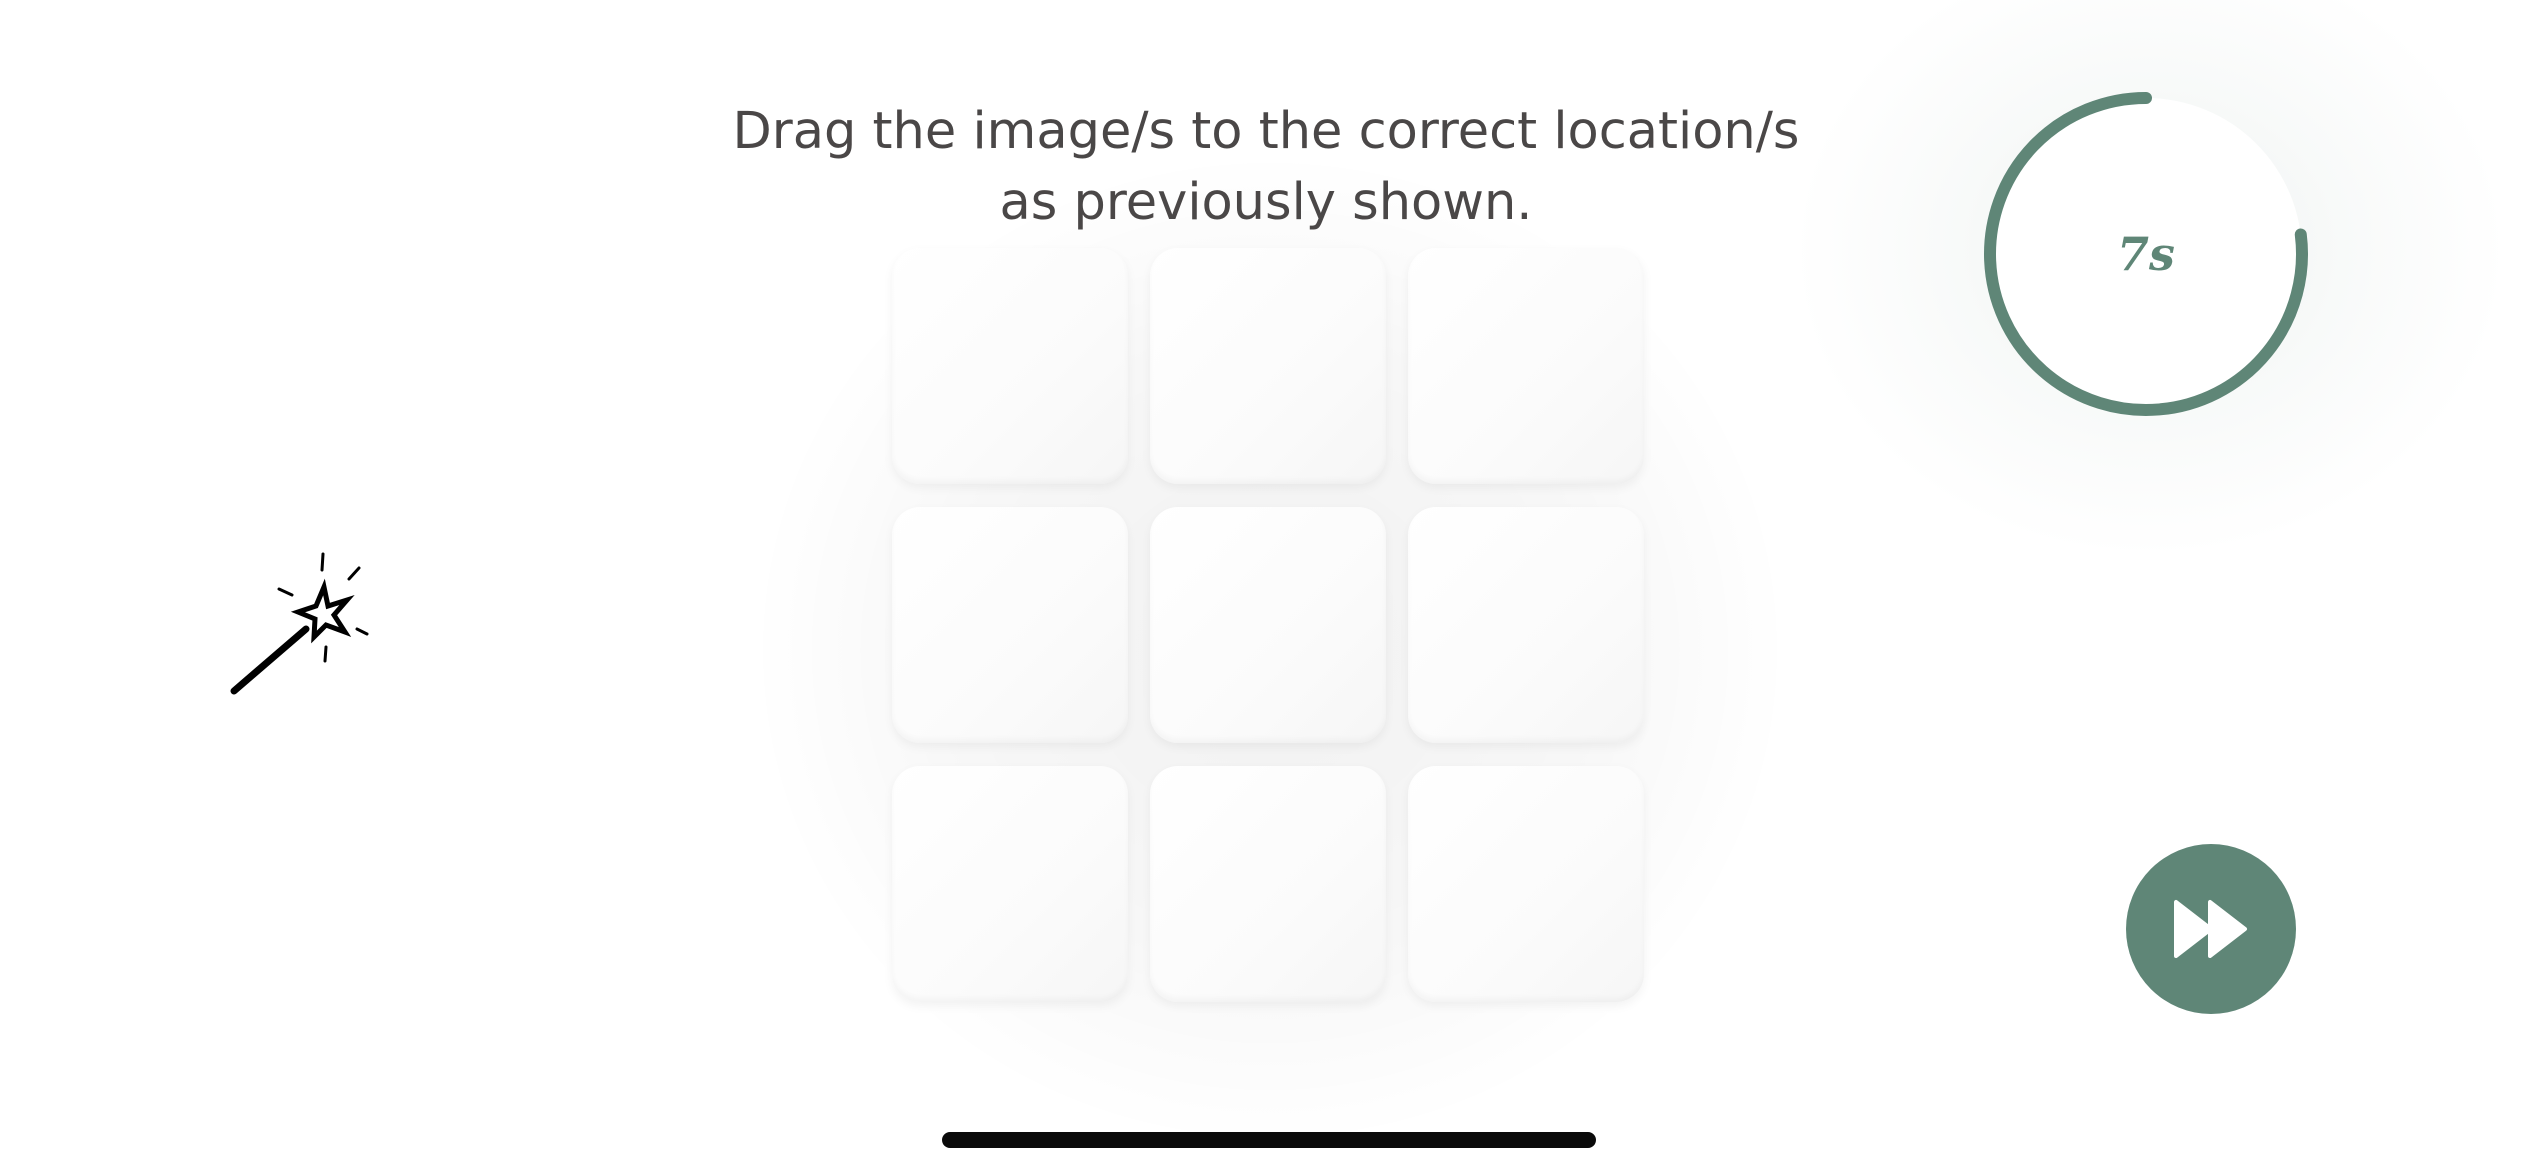  Describe the element at coordinates (1269, 1140) in the screenshot. I see `home-indicator` at that location.